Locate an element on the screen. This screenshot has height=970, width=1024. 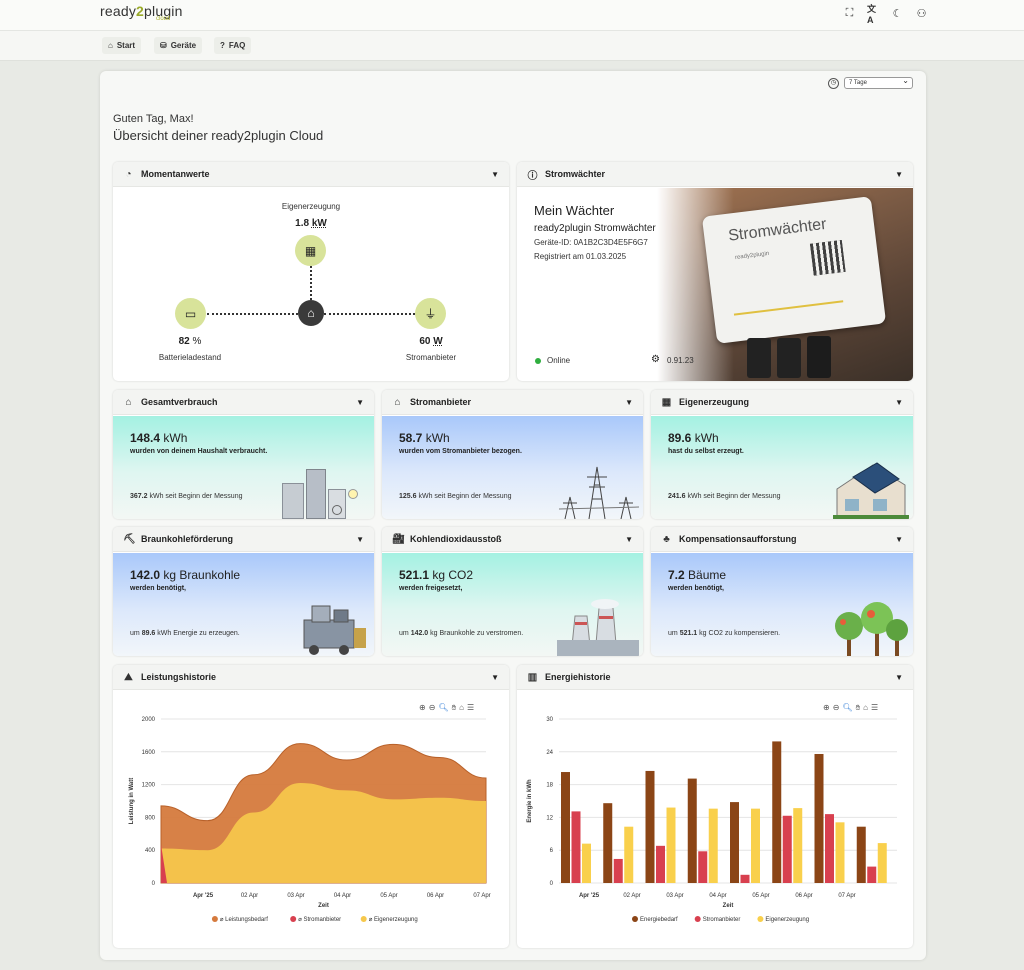
y-axis-label: Energie in kWh is located at coordinates (530, 801).